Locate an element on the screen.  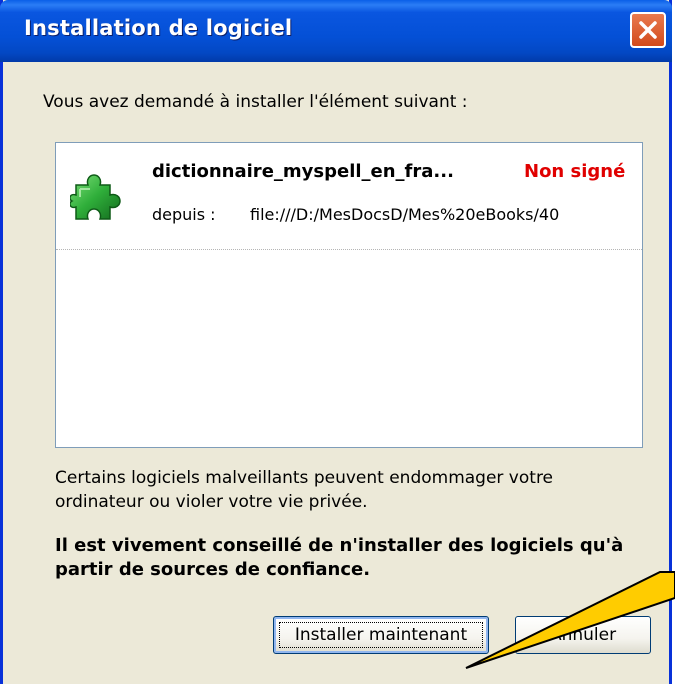
puzzle-piece-icon is located at coordinates (95, 197).